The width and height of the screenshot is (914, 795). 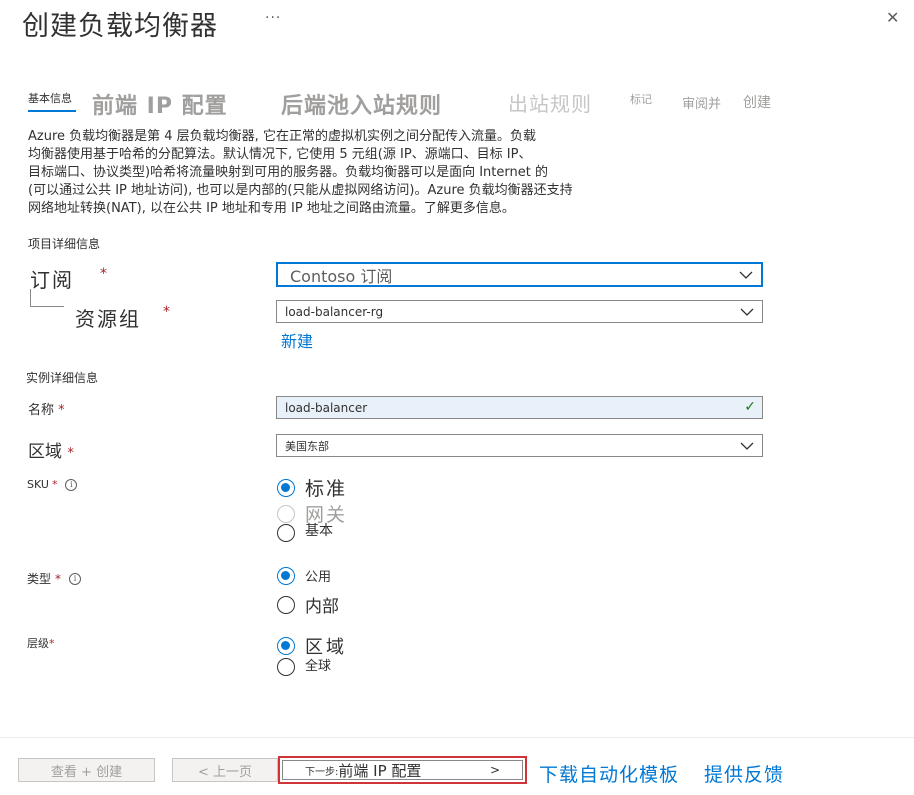 I want to click on tree-connector, so click(x=47, y=298).